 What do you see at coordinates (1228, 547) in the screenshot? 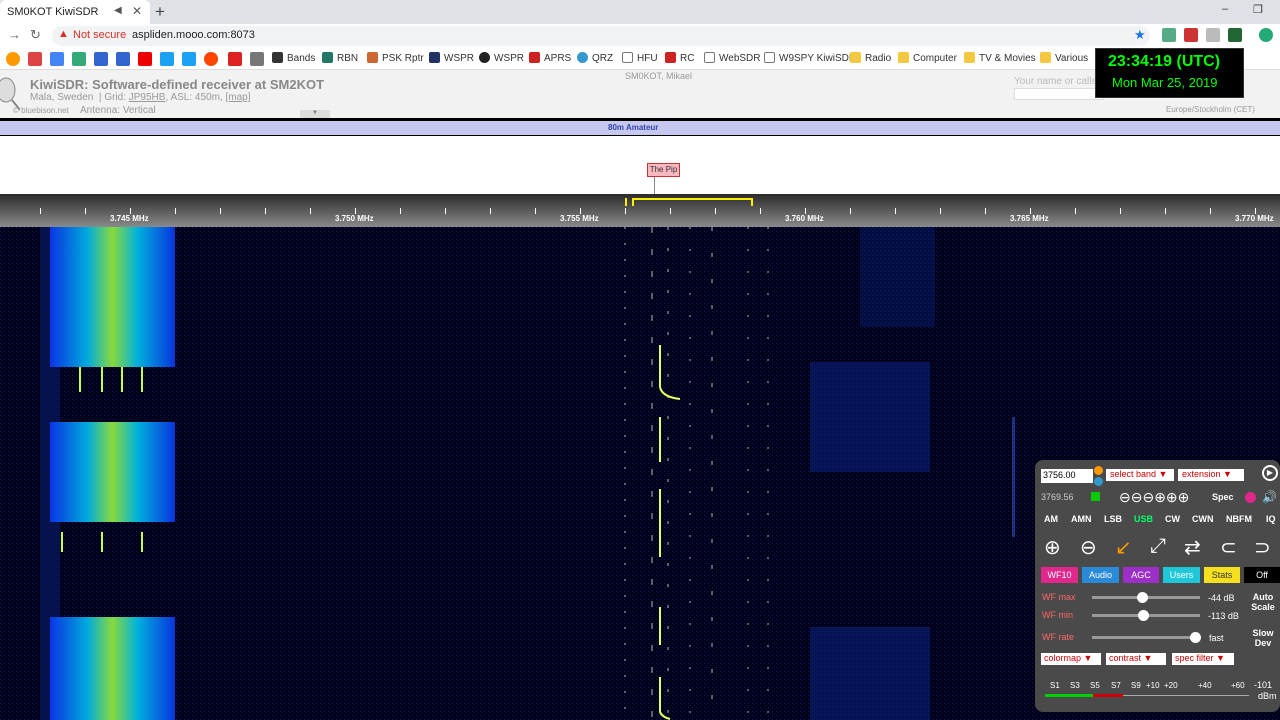
I see `page-left-icon: ⊂` at bounding box center [1228, 547].